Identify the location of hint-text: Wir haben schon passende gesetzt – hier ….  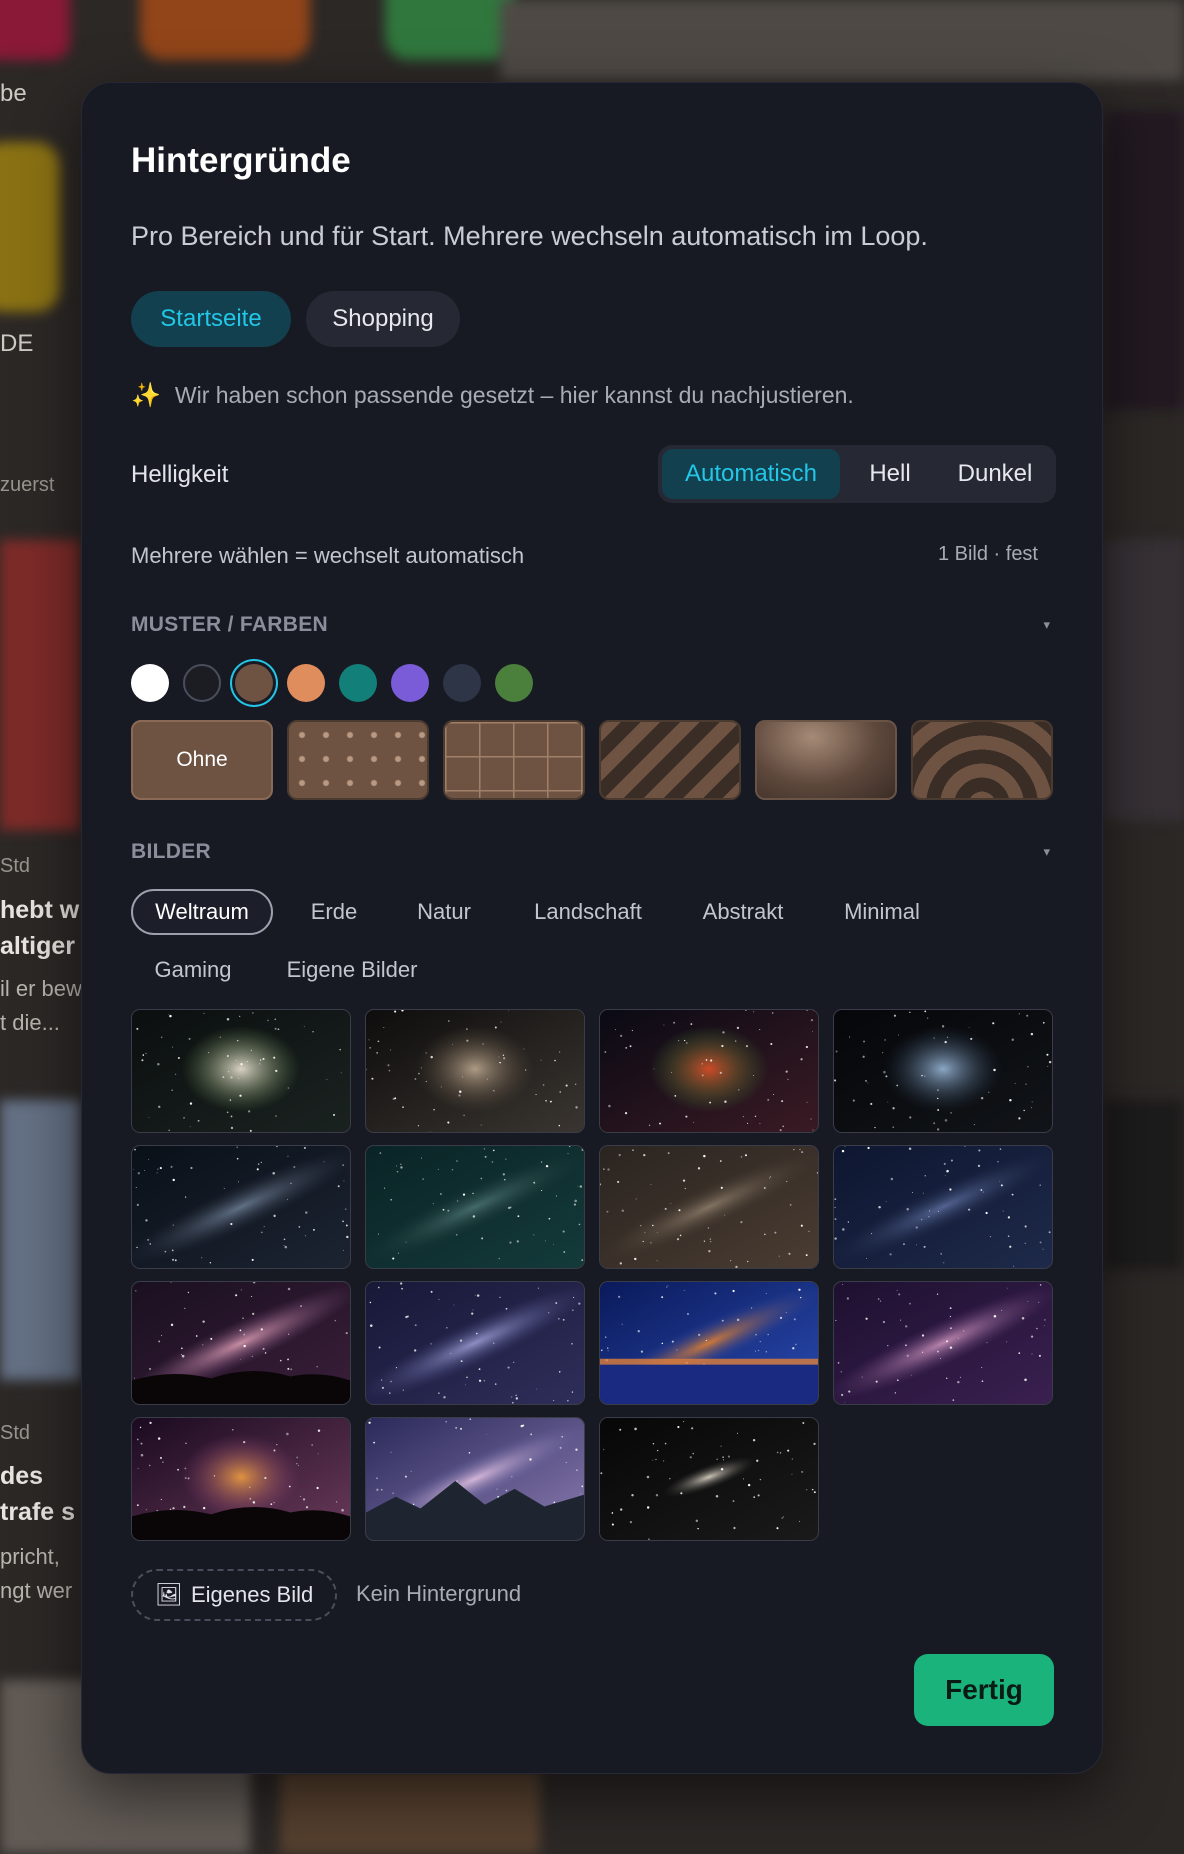
(514, 395).